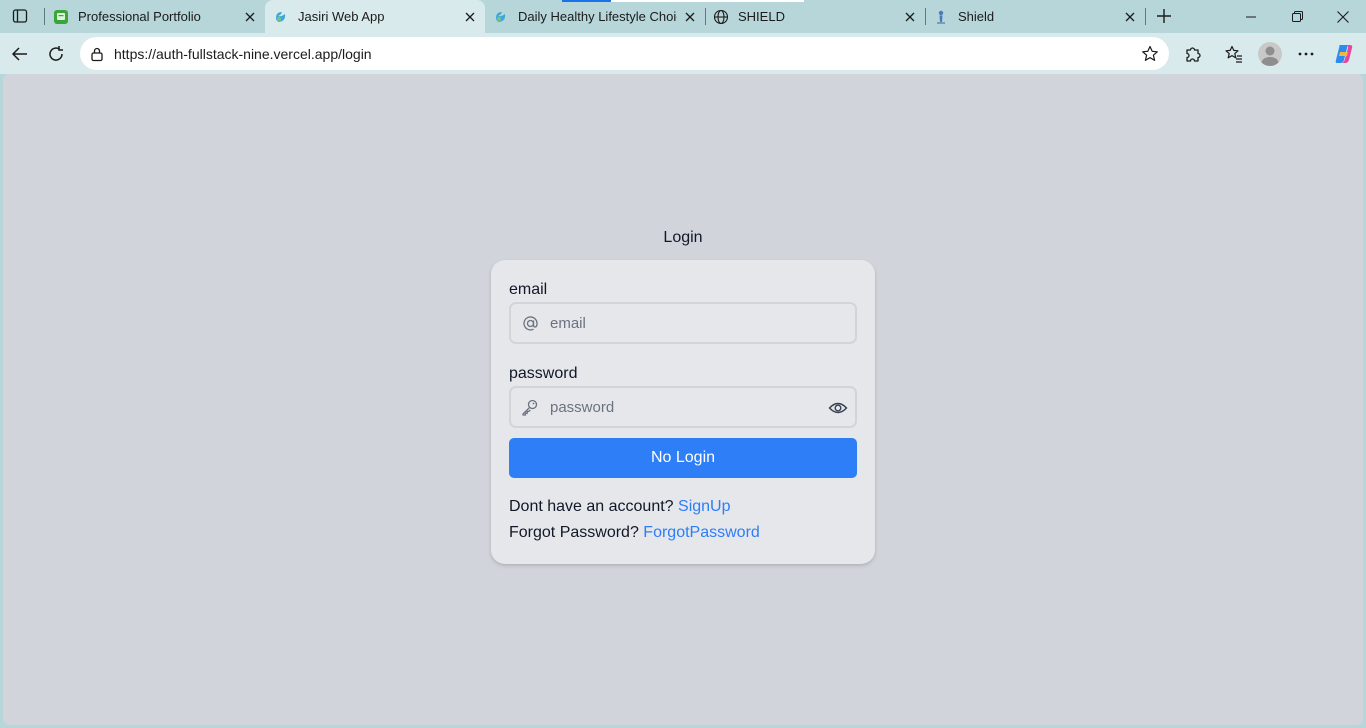 The image size is (1366, 728). Describe the element at coordinates (528, 289) in the screenshot. I see `email-label: email` at that location.